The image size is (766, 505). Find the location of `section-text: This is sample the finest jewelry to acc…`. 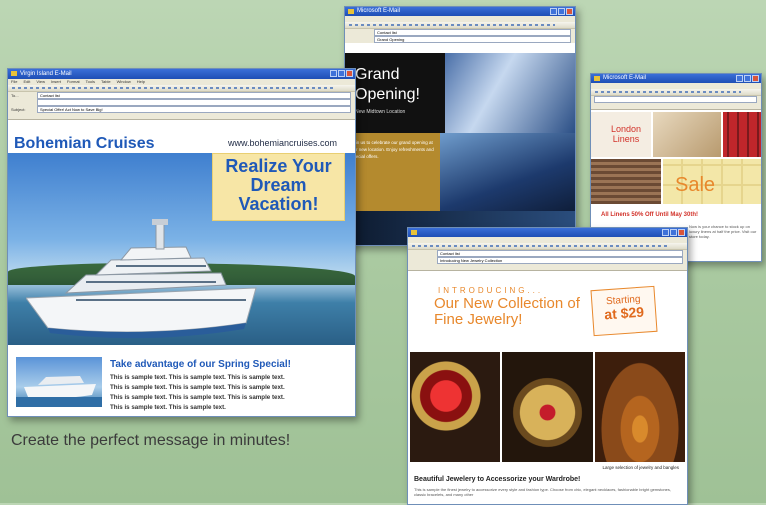

section-text: This is sample the finest jewelry to acc… is located at coordinates (543, 492).